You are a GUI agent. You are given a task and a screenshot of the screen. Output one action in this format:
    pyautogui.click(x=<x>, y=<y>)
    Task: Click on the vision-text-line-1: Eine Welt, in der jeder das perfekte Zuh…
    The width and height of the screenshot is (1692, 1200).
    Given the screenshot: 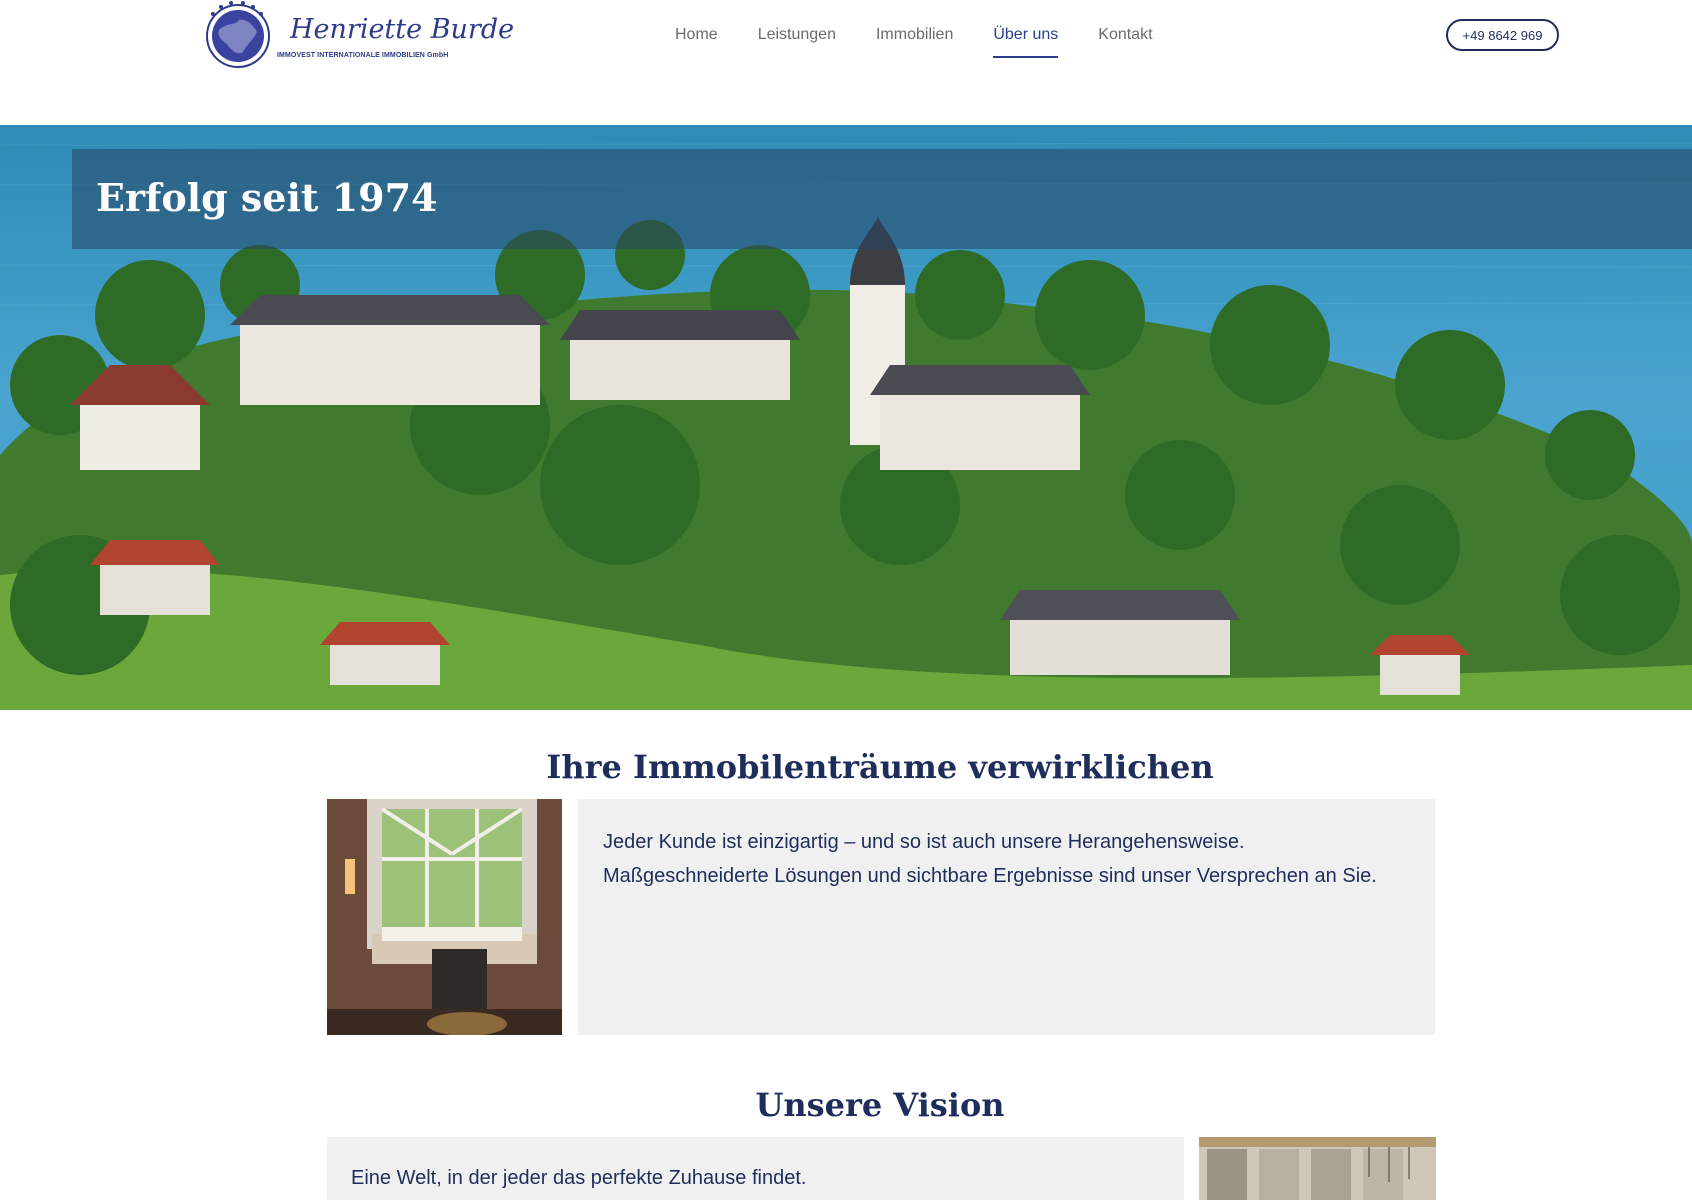 What is the action you would take?
    pyautogui.click(x=579, y=1178)
    